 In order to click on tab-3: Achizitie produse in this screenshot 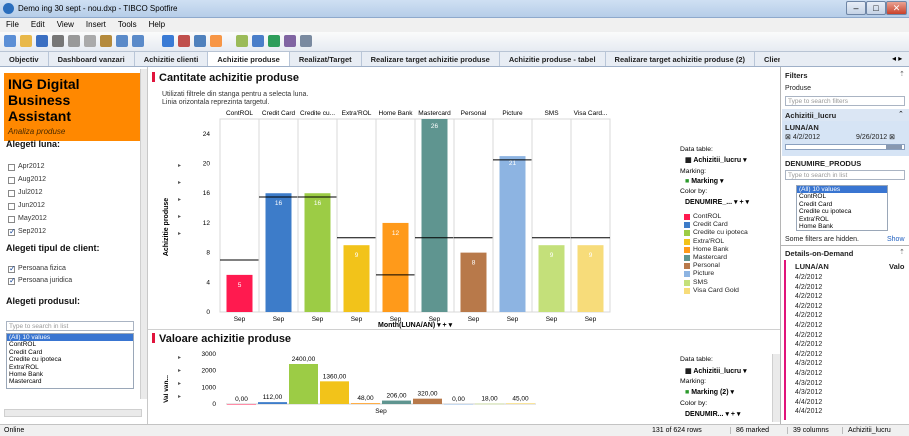, I will do `click(249, 59)`.